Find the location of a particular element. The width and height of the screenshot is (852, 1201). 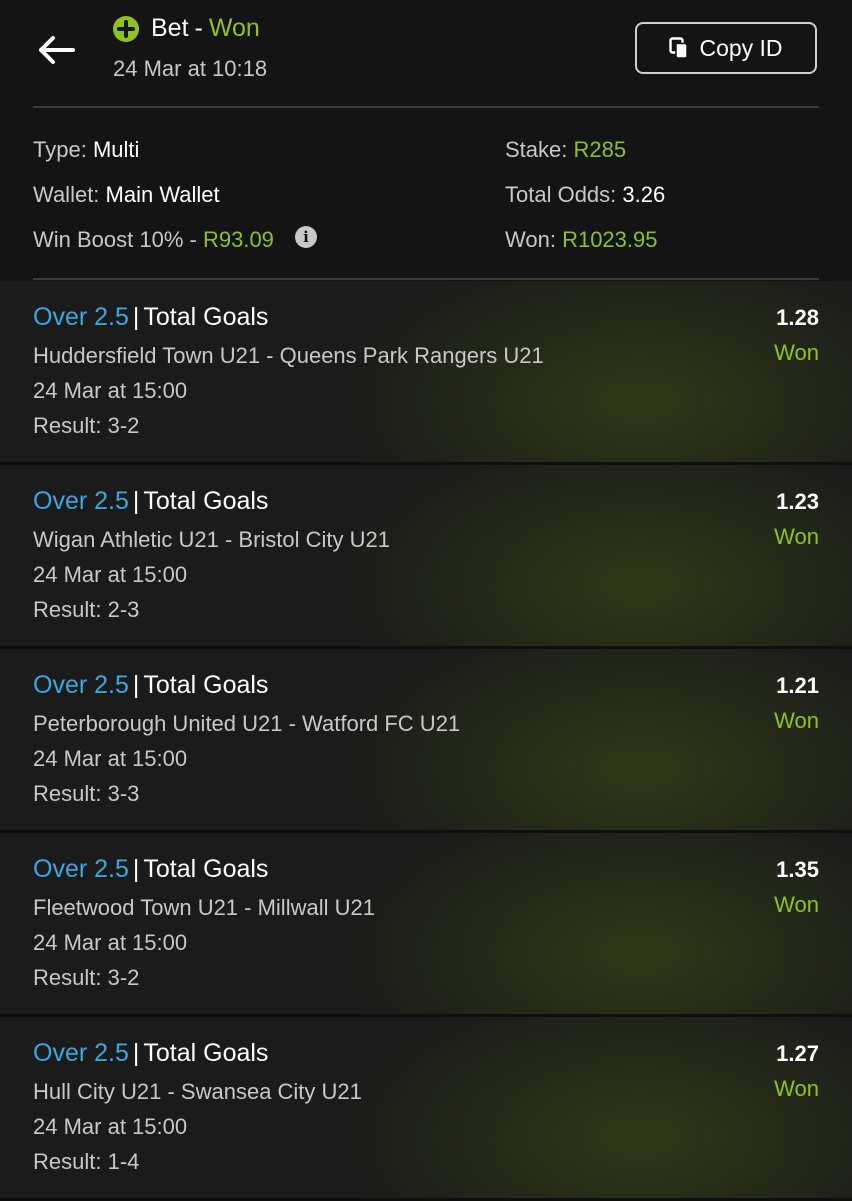

arrow-left-icon is located at coordinates (57, 50).